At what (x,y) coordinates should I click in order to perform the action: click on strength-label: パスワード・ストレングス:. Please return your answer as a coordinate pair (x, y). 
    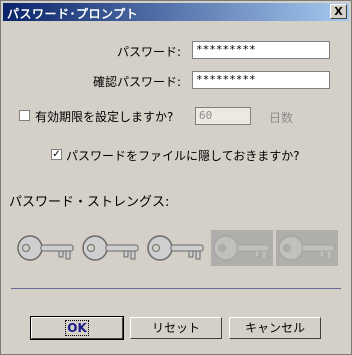
    Looking at the image, I should click on (89, 202).